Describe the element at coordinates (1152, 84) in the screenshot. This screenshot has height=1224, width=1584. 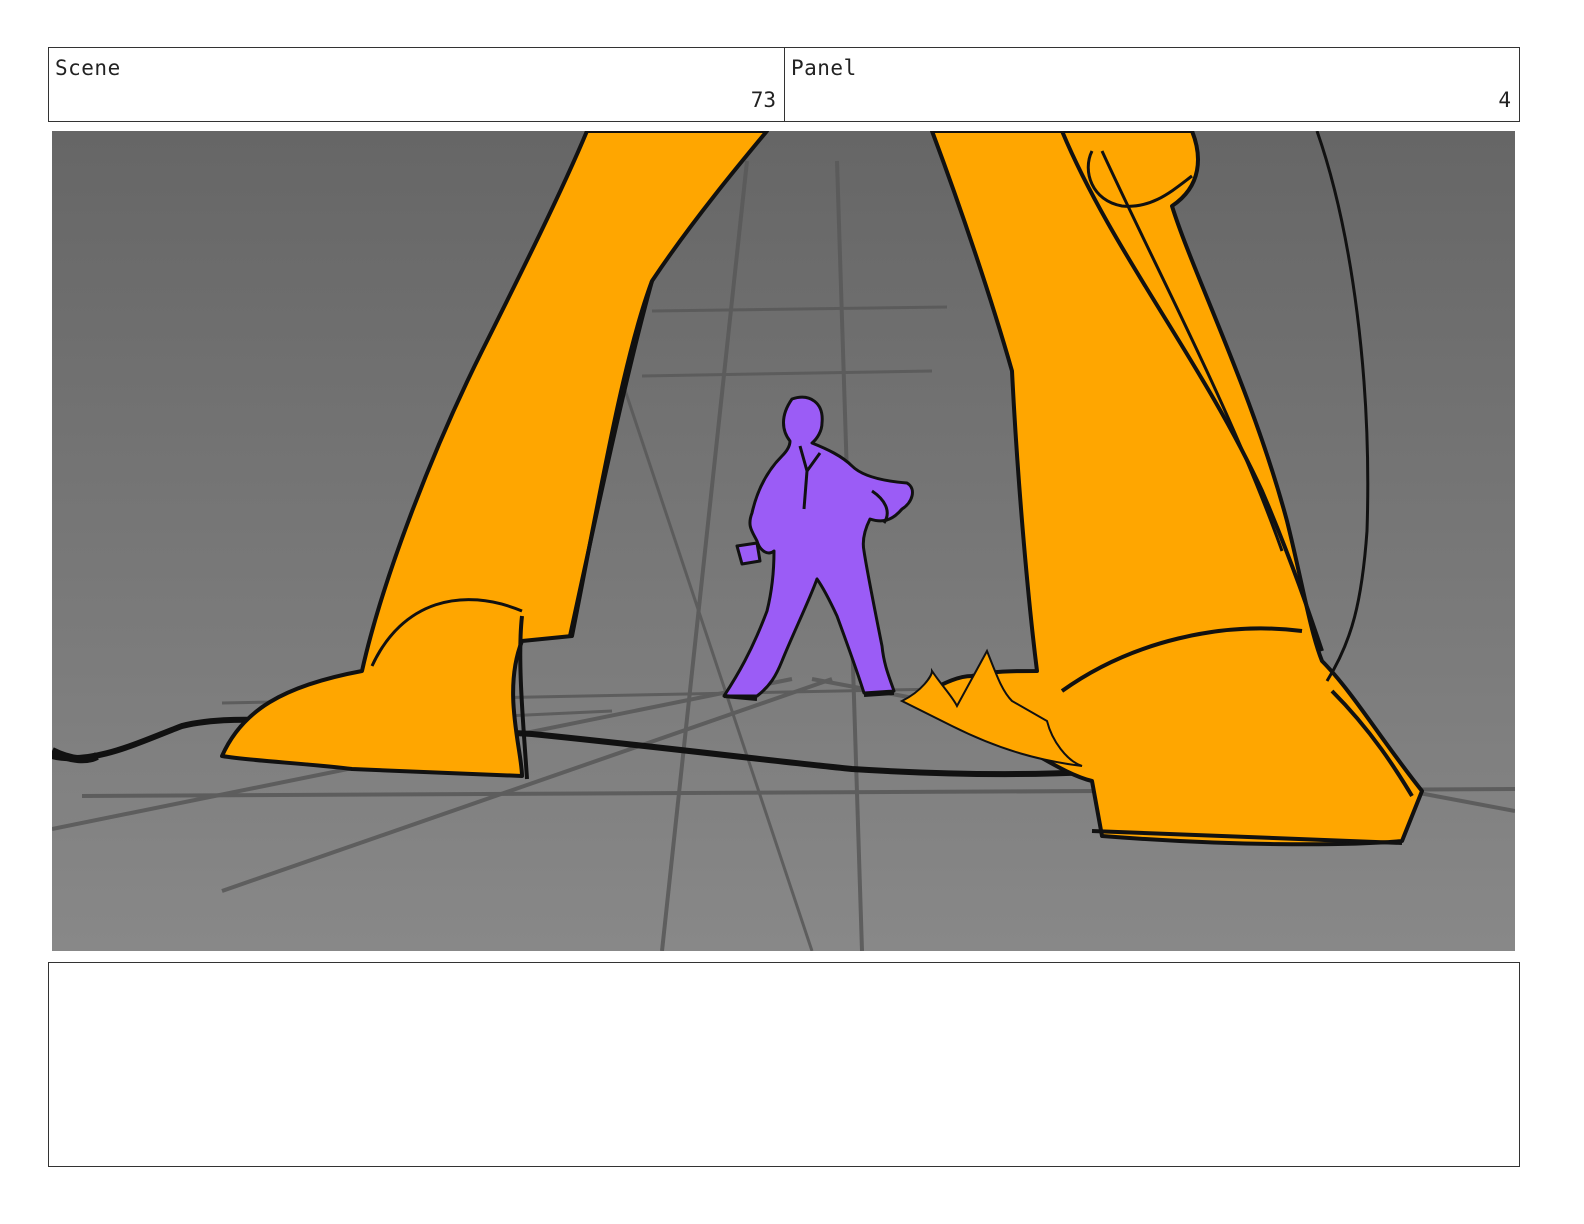
I see `panel-cell: Panel 4` at that location.